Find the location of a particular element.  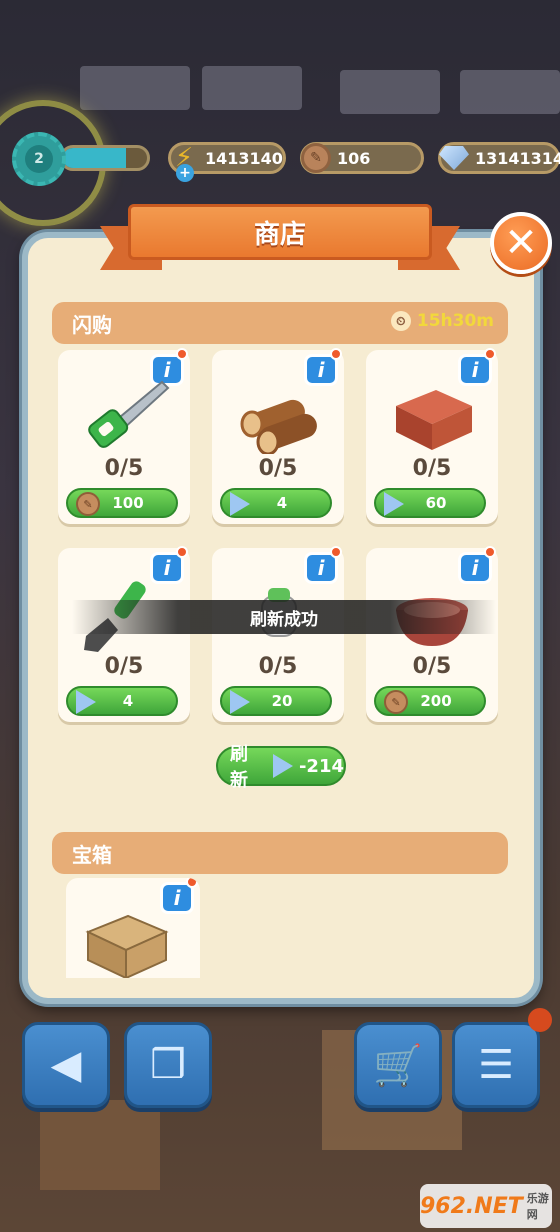

shop-button: 🛒 is located at coordinates (398, 1065).